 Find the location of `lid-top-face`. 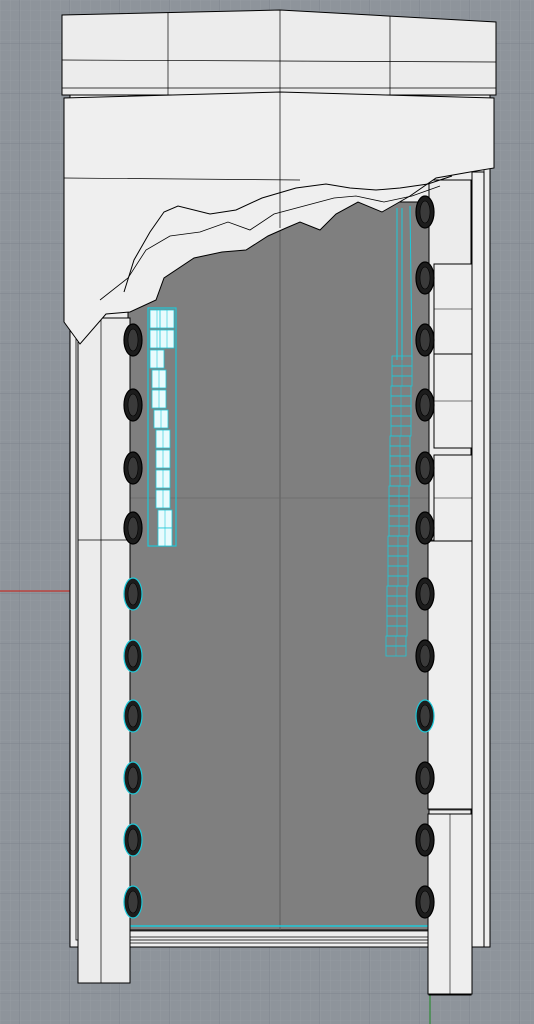

lid-top-face is located at coordinates (279, 52).